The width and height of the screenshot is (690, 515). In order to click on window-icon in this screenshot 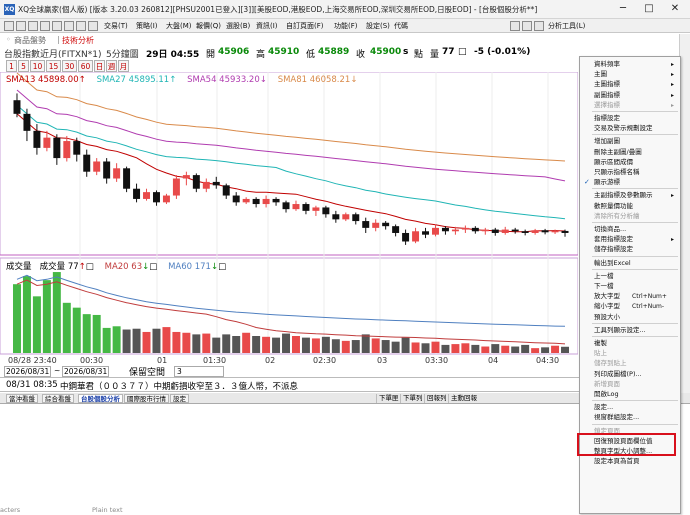, I will do `click(81, 26)`.